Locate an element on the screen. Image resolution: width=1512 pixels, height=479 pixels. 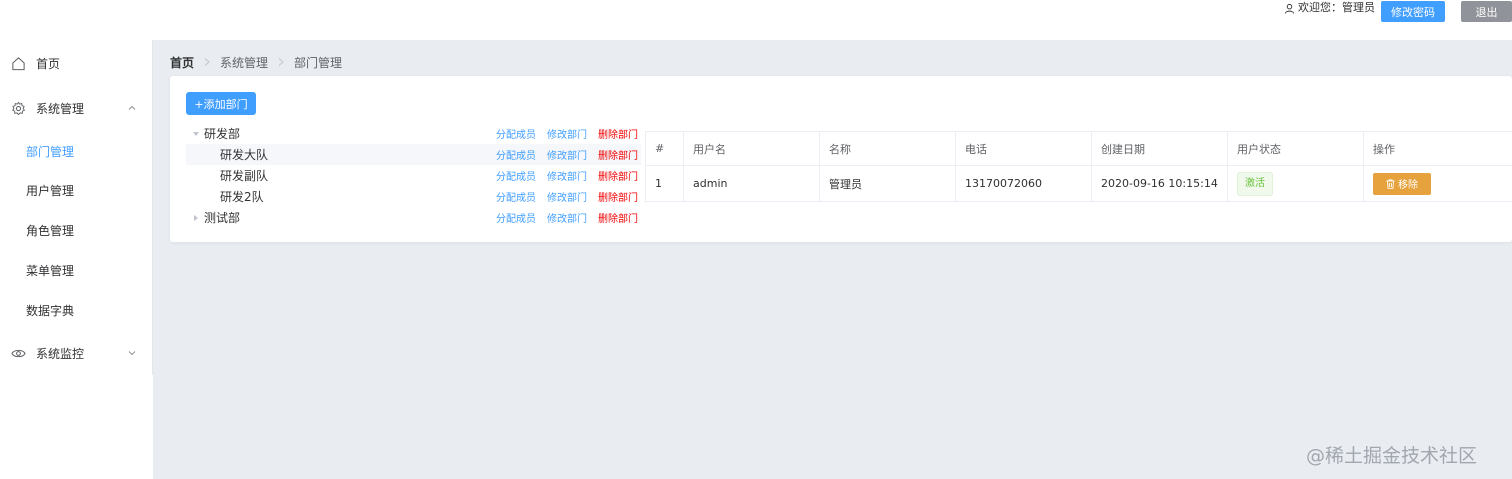
caret-right-icon is located at coordinates (196, 218).